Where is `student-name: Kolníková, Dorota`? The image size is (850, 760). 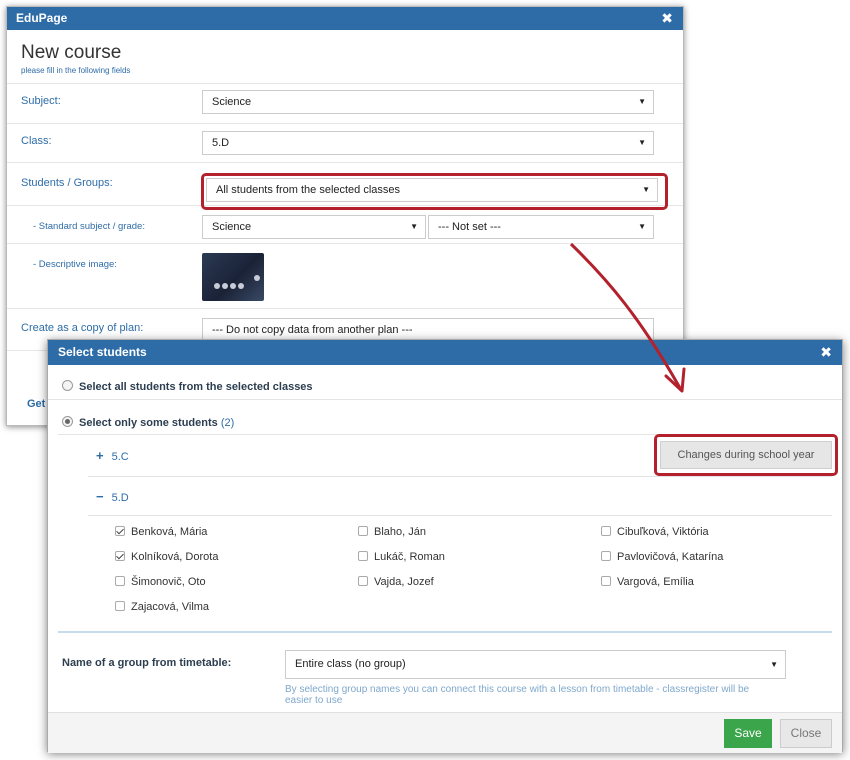 student-name: Kolníková, Dorota is located at coordinates (175, 557).